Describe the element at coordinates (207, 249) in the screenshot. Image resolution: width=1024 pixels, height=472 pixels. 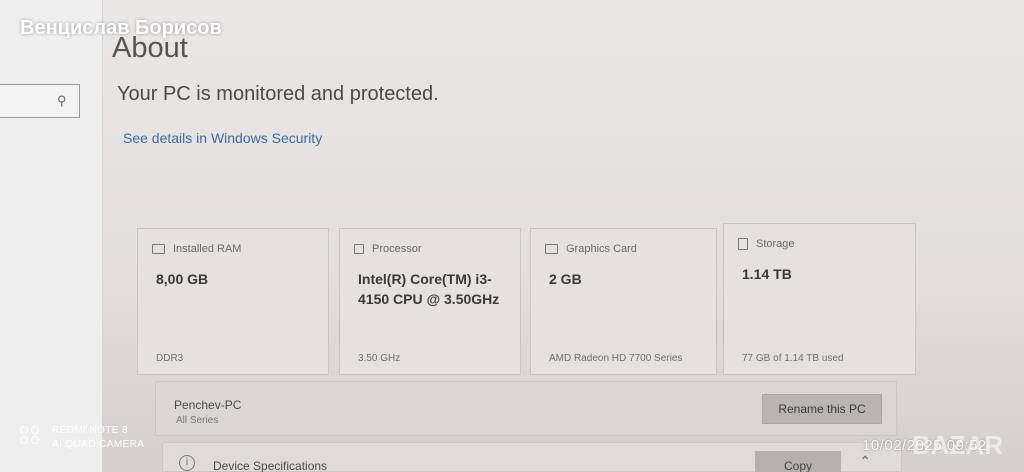
I see `spec-card-label: Installed RAM` at that location.